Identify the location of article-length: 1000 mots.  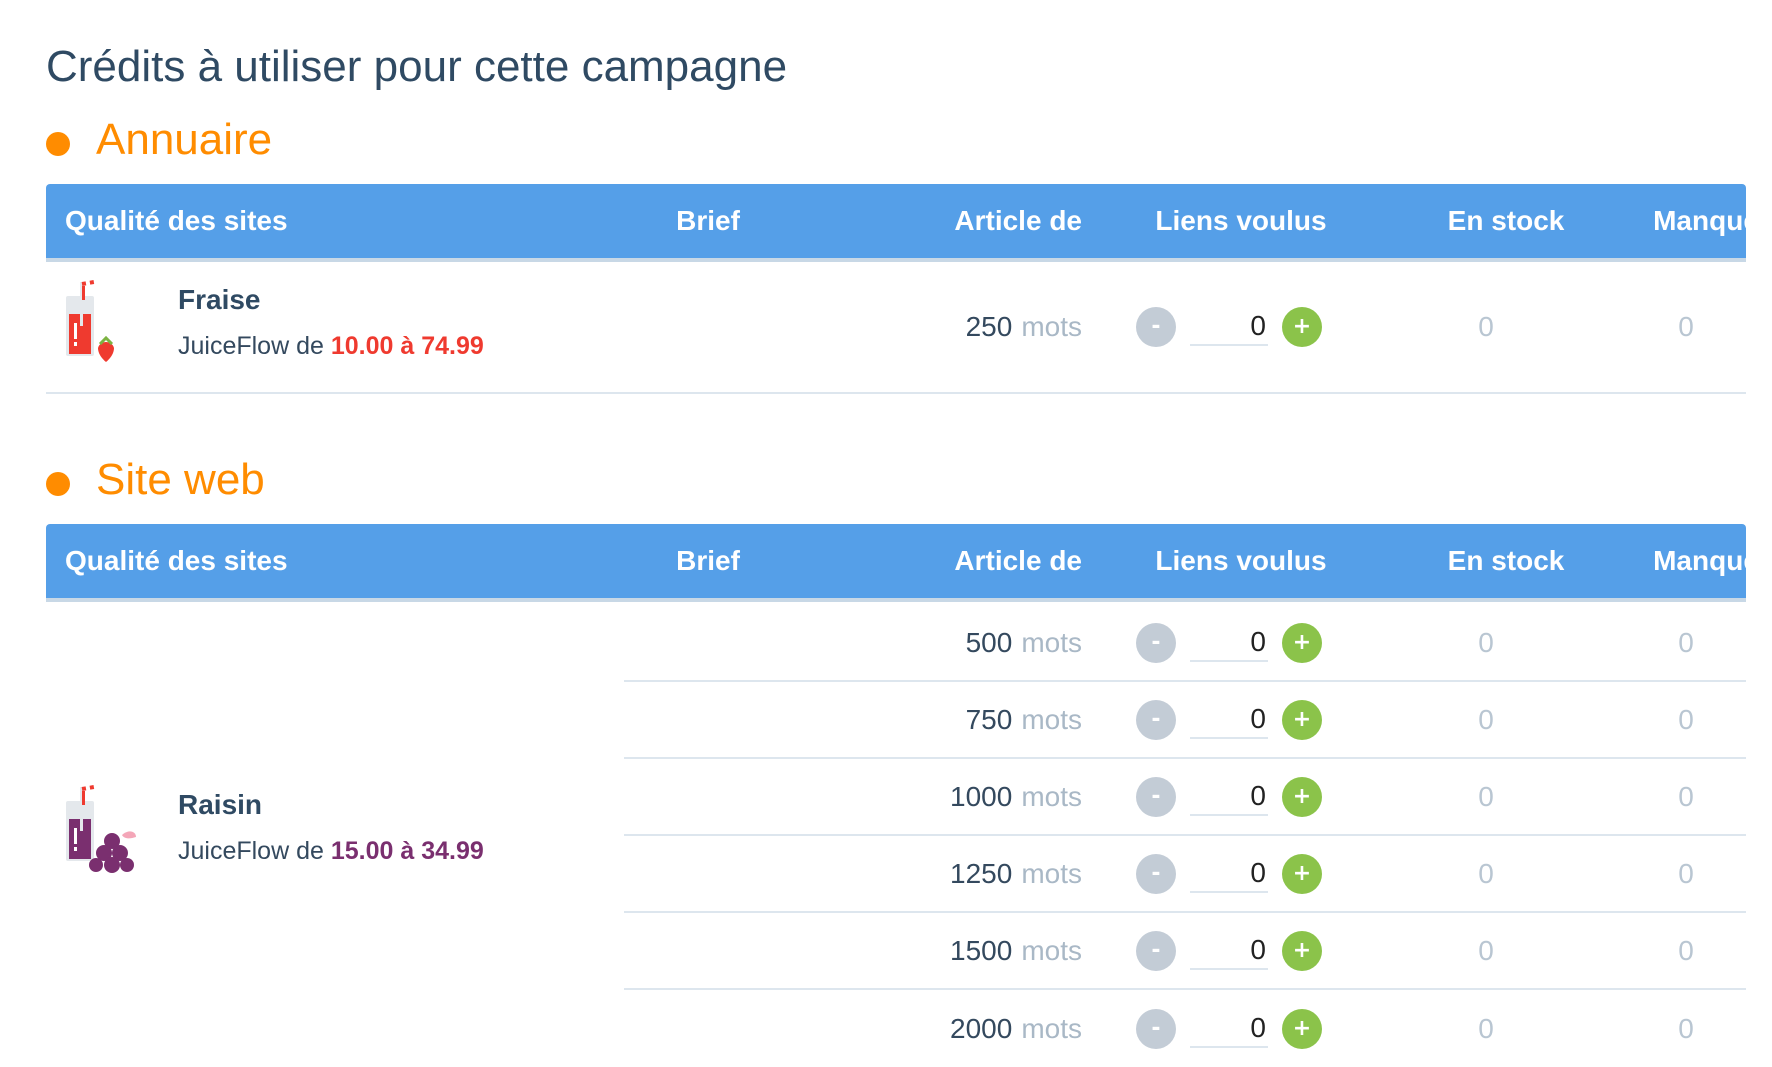
(974, 796).